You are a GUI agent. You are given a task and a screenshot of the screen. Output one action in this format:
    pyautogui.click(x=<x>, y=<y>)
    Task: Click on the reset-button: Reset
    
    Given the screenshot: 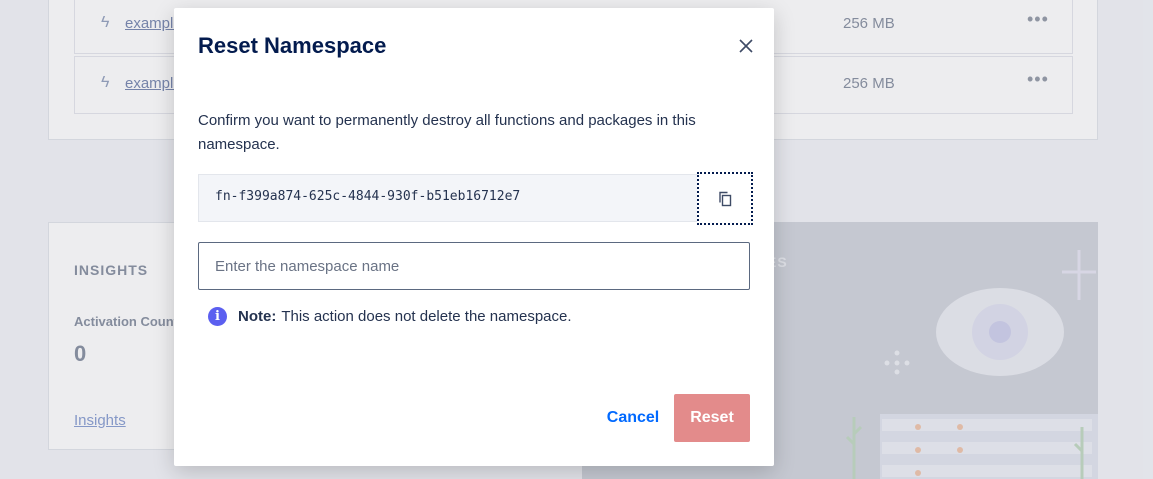 What is the action you would take?
    pyautogui.click(x=712, y=418)
    